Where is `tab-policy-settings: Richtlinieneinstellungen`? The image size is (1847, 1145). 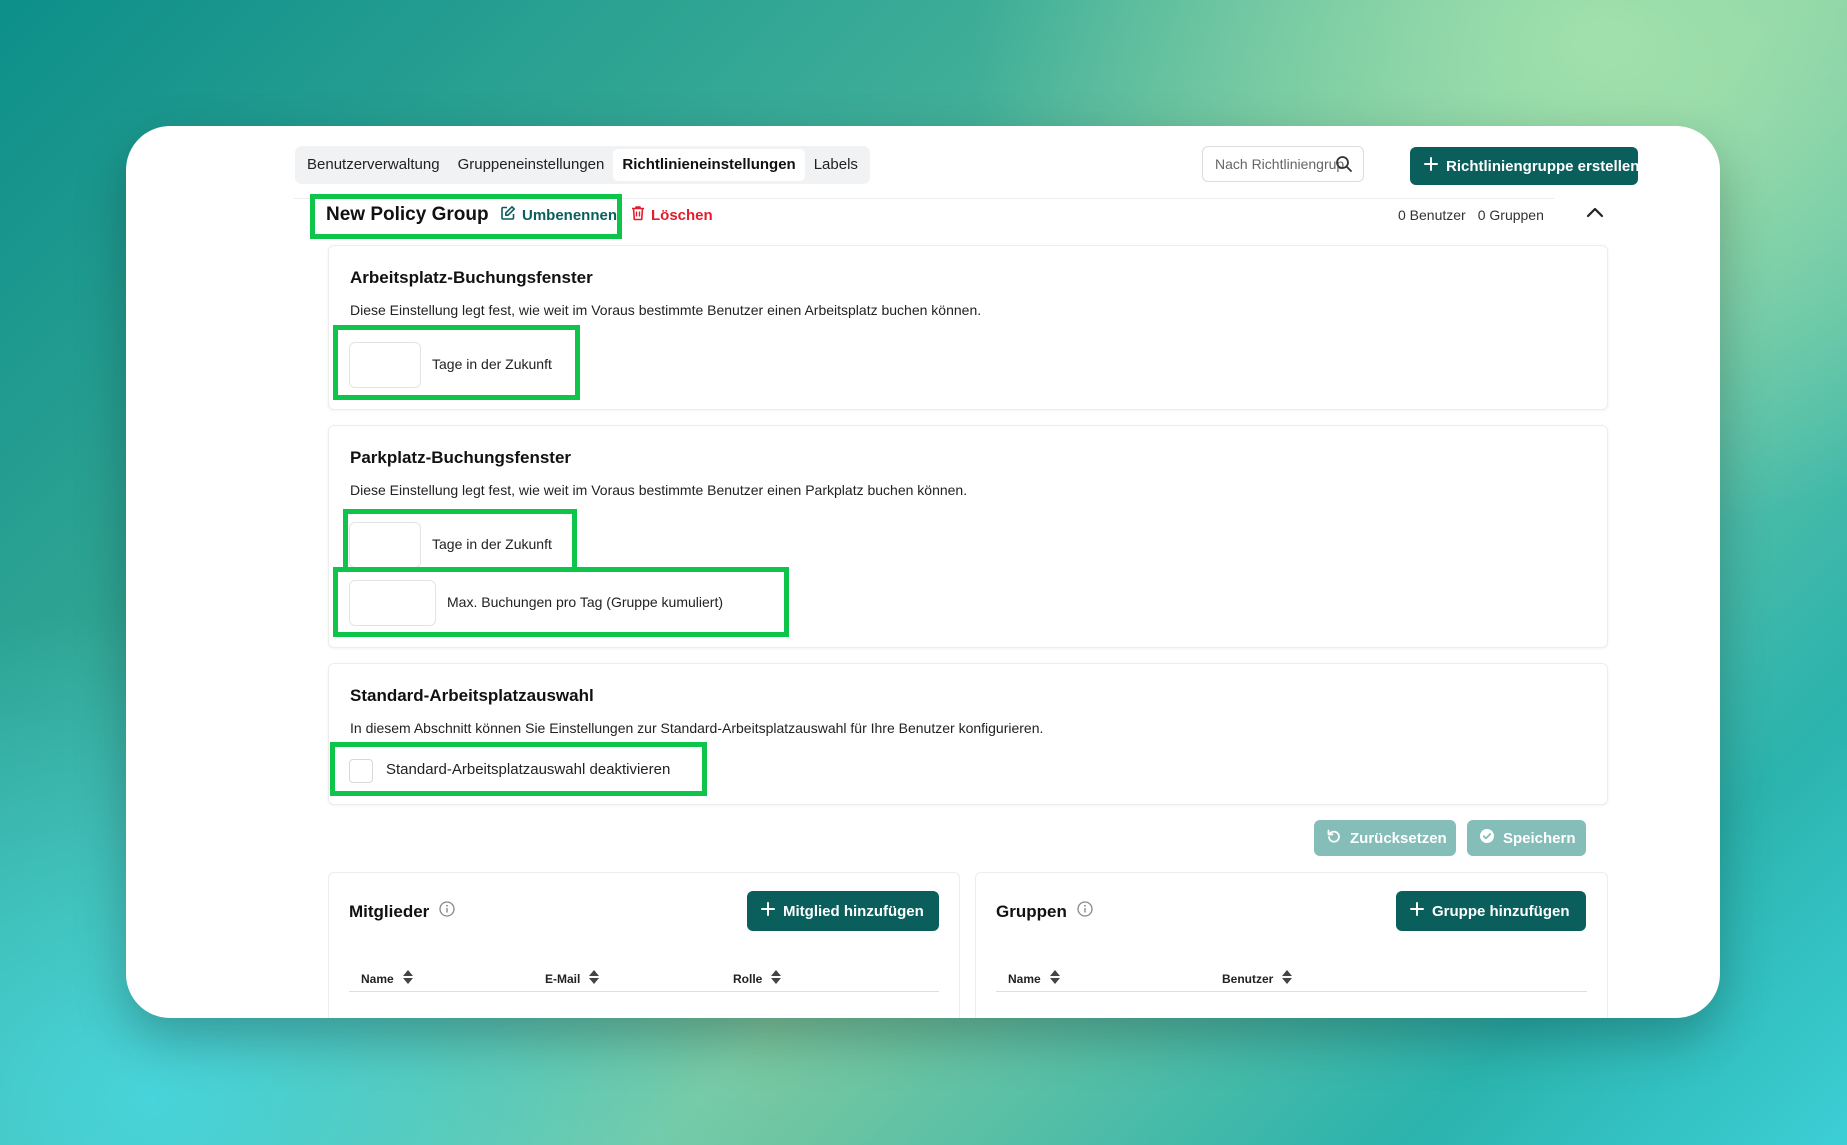 tab-policy-settings: Richtlinieneinstellungen is located at coordinates (709, 165).